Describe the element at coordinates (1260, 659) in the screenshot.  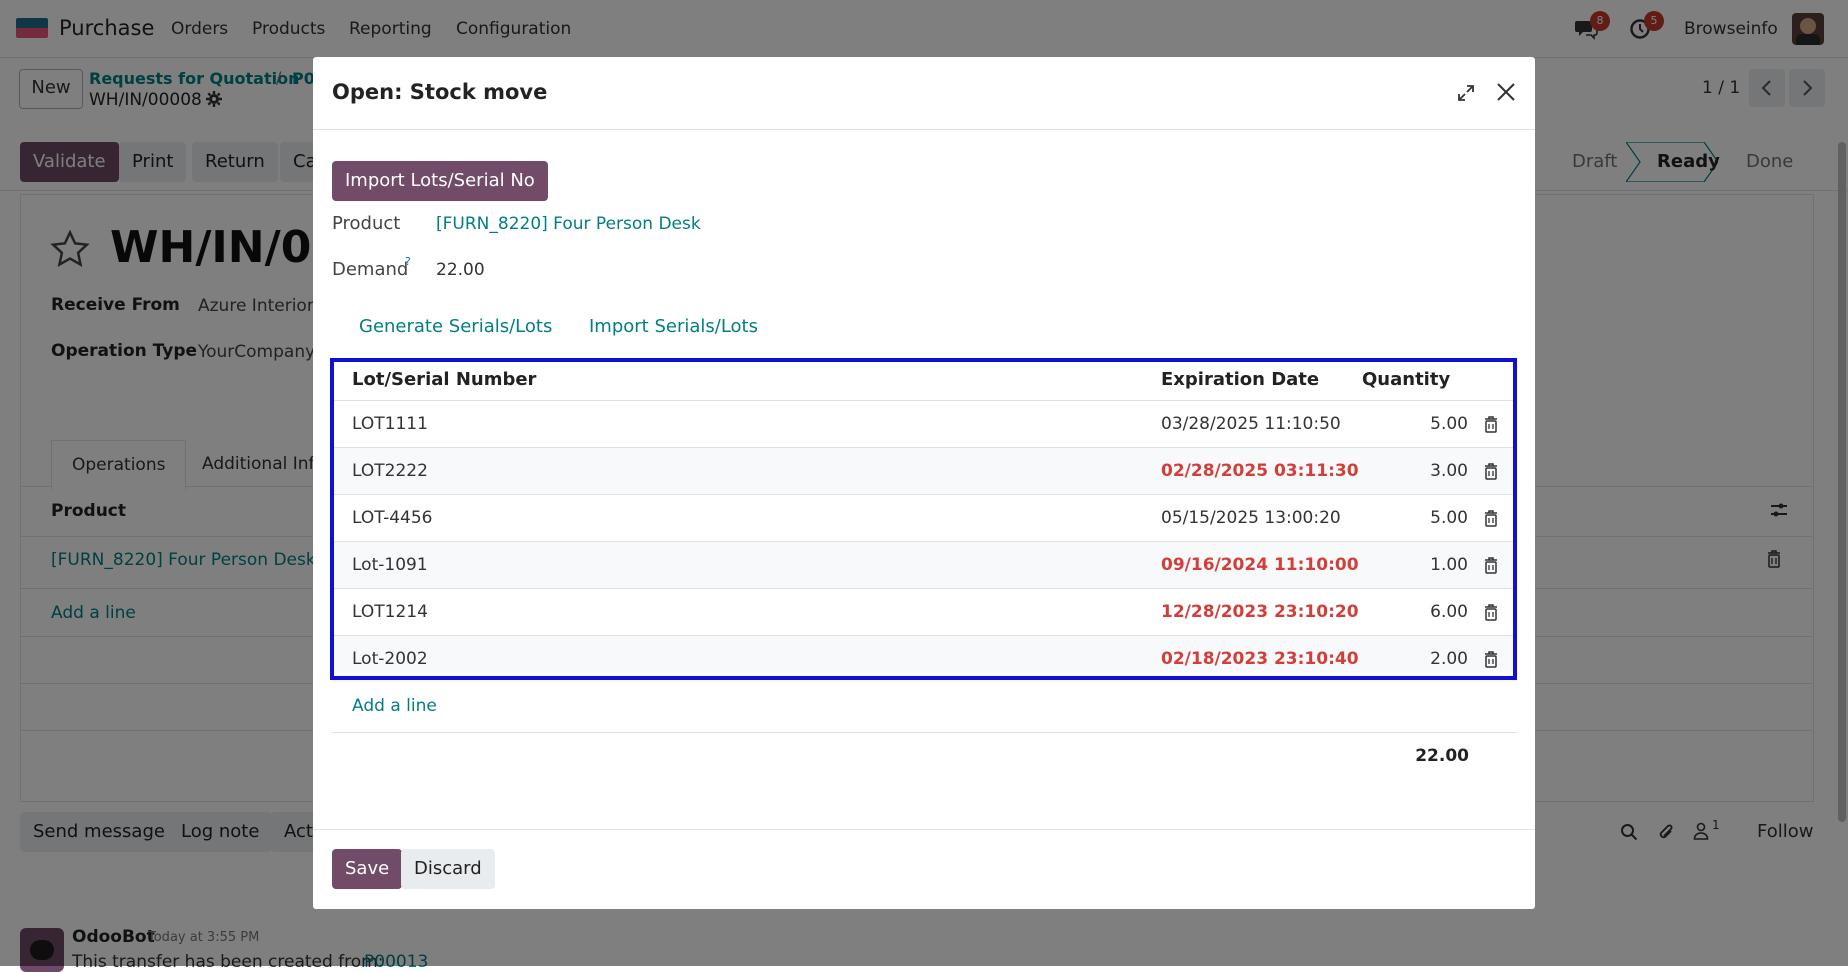
I see `expiration-date: 02/18/2023 23:10:40` at that location.